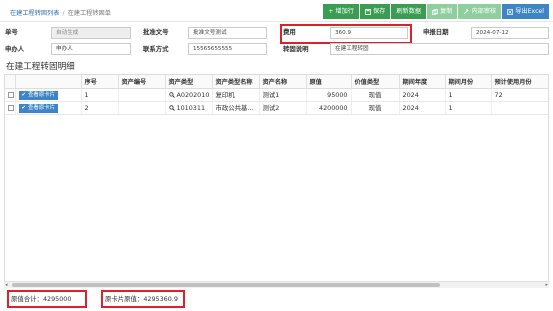 The height and width of the screenshot is (311, 553). Describe the element at coordinates (283, 108) in the screenshot. I see `asset-name-cell: 测试2` at that location.